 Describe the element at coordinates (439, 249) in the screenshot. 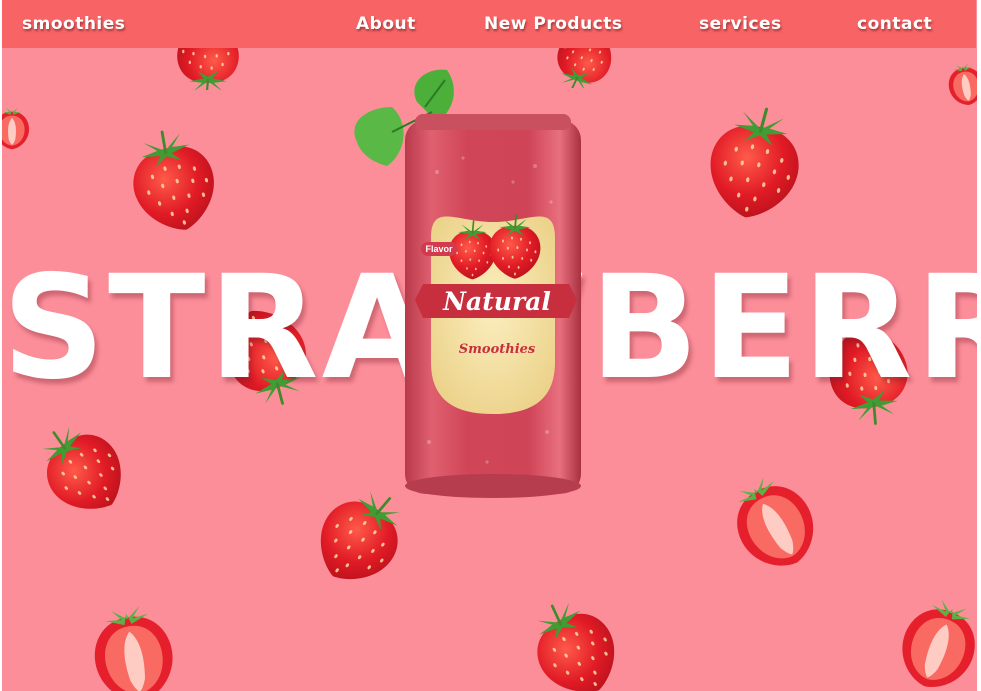

I see `can-flavor-tag: Flavor` at that location.